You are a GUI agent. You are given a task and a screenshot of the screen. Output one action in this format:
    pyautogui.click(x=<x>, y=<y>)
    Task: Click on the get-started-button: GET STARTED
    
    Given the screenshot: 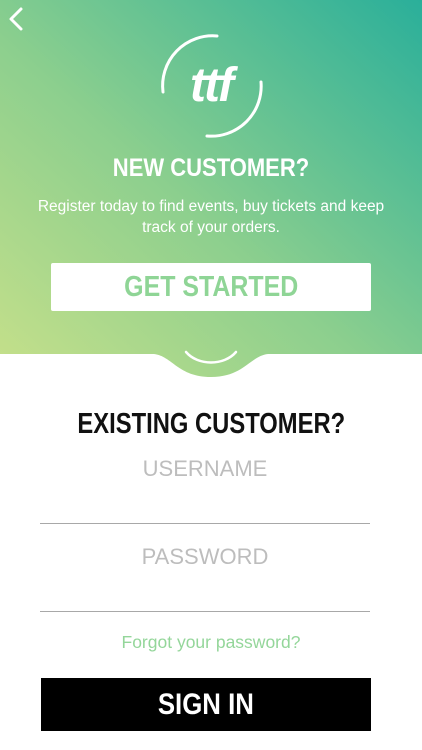 What is the action you would take?
    pyautogui.click(x=211, y=287)
    